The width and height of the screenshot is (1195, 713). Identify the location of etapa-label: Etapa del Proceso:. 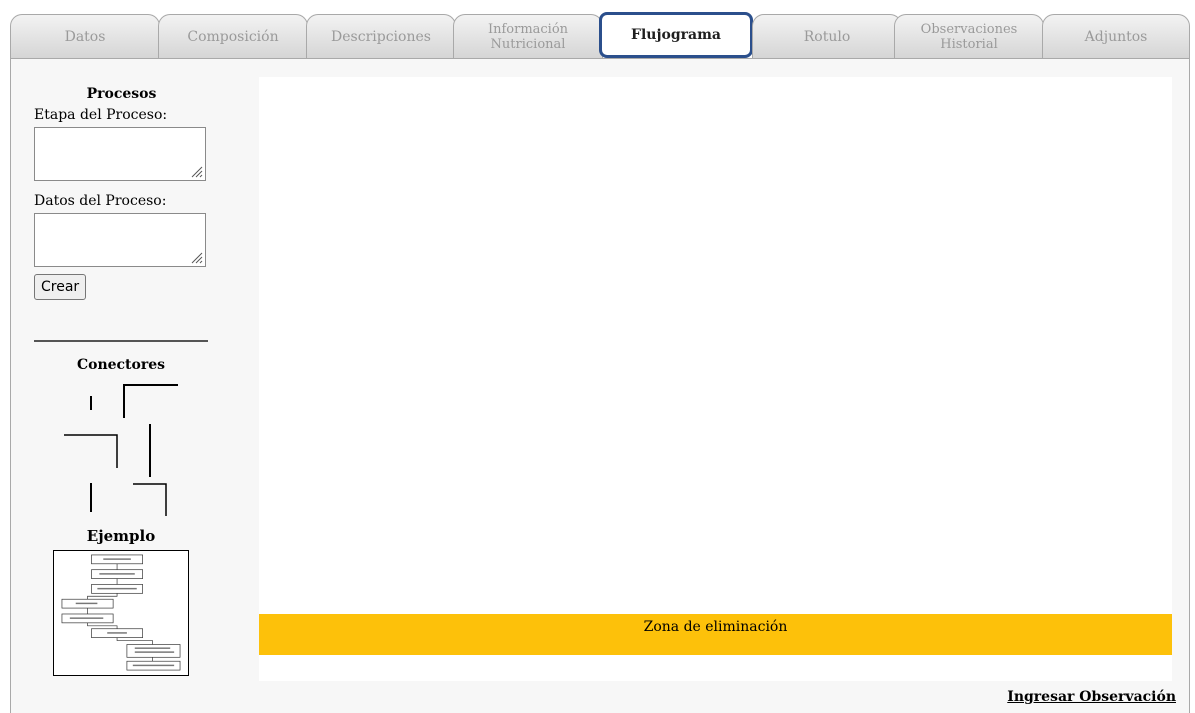
(101, 115).